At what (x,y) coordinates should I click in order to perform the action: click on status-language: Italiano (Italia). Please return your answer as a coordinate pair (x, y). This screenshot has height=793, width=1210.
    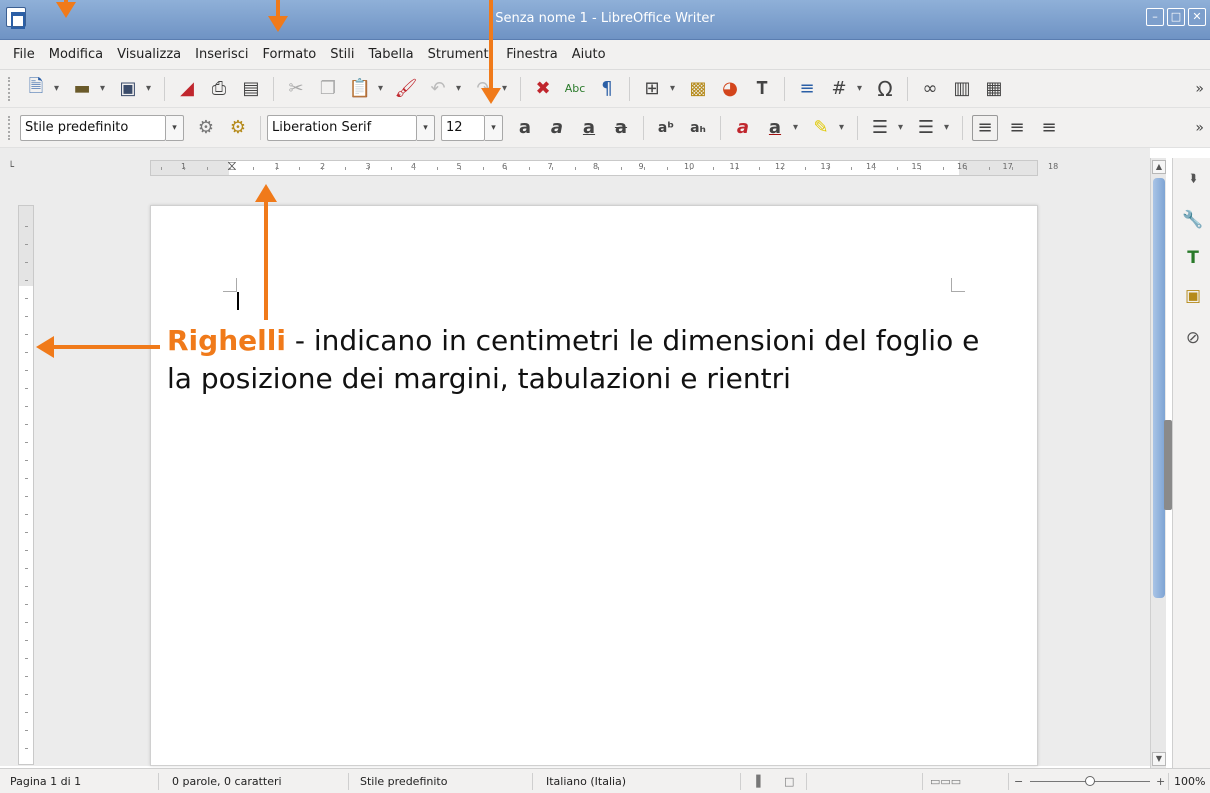
    Looking at the image, I should click on (586, 781).